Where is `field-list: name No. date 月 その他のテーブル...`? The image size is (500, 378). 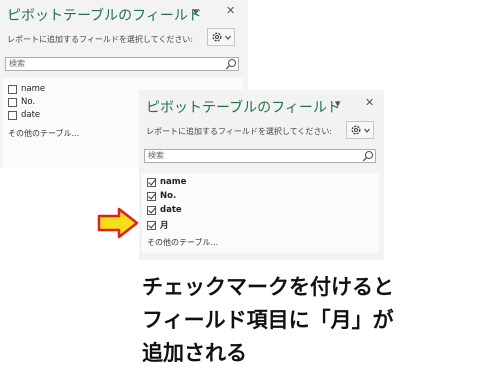
field-list: name No. date 月 その他のテーブル... is located at coordinates (260, 213).